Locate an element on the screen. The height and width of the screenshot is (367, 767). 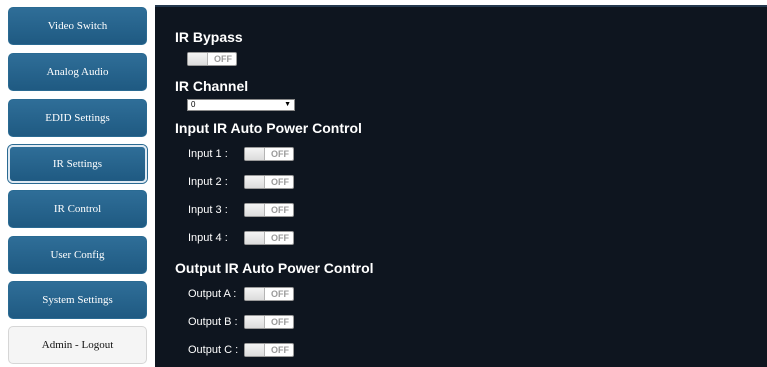
admin-logout-button: Admin - Logout is located at coordinates (77, 345).